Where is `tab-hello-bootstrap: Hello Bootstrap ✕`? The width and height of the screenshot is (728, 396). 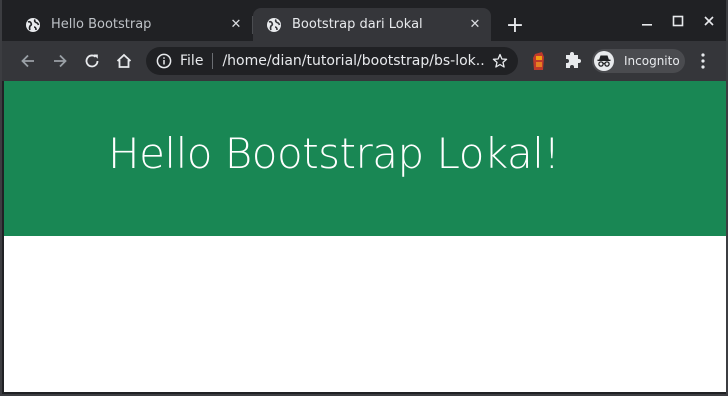
tab-hello-bootstrap: Hello Bootstrap ✕ is located at coordinates (132, 24).